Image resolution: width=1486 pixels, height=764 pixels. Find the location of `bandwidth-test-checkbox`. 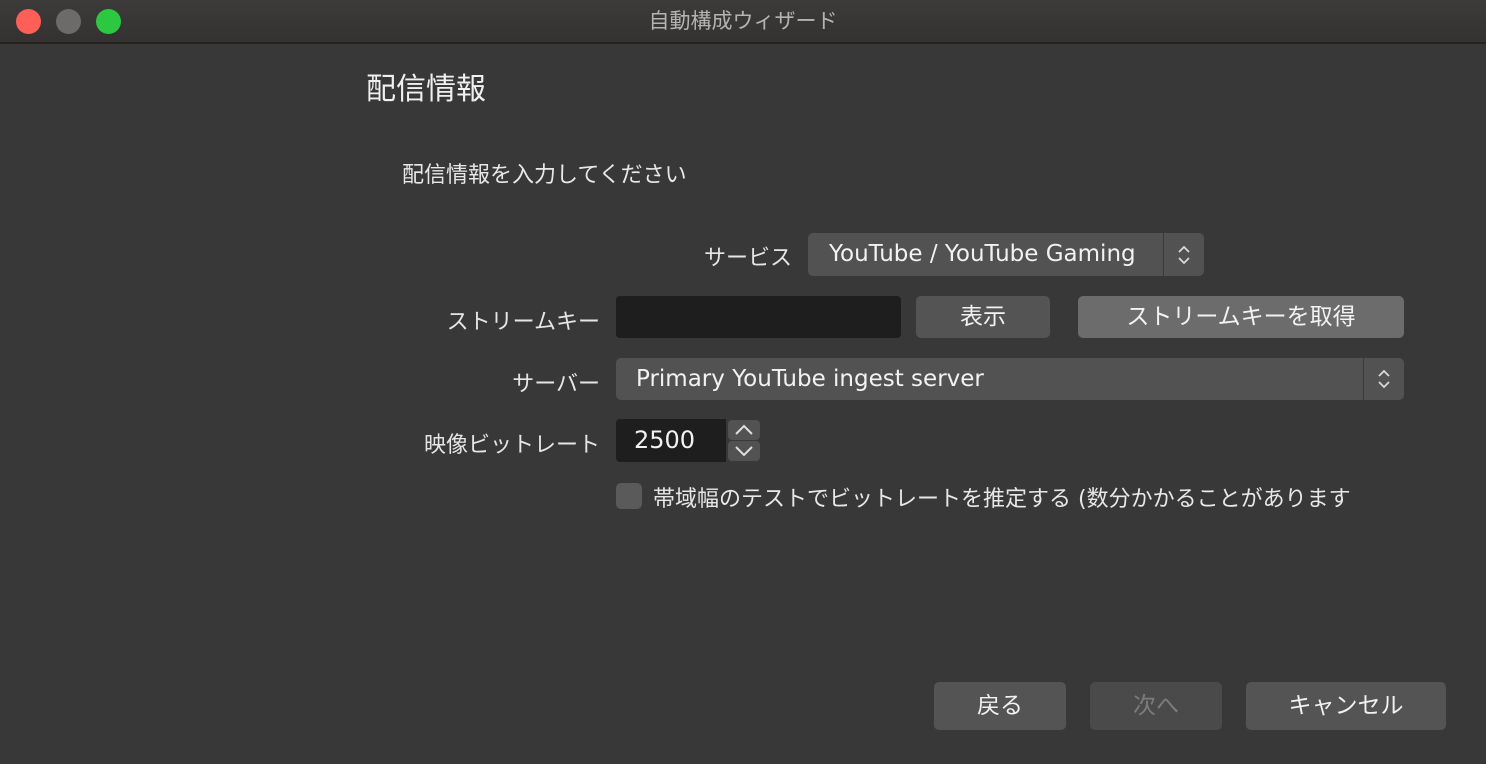

bandwidth-test-checkbox is located at coordinates (629, 496).